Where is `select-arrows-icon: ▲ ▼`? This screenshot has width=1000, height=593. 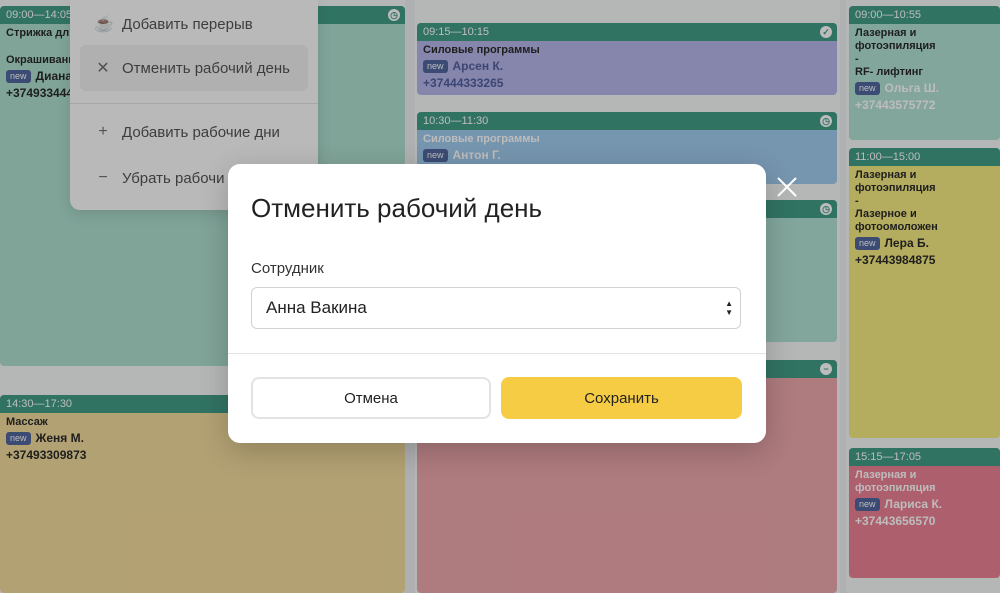 select-arrows-icon: ▲ ▼ is located at coordinates (729, 308).